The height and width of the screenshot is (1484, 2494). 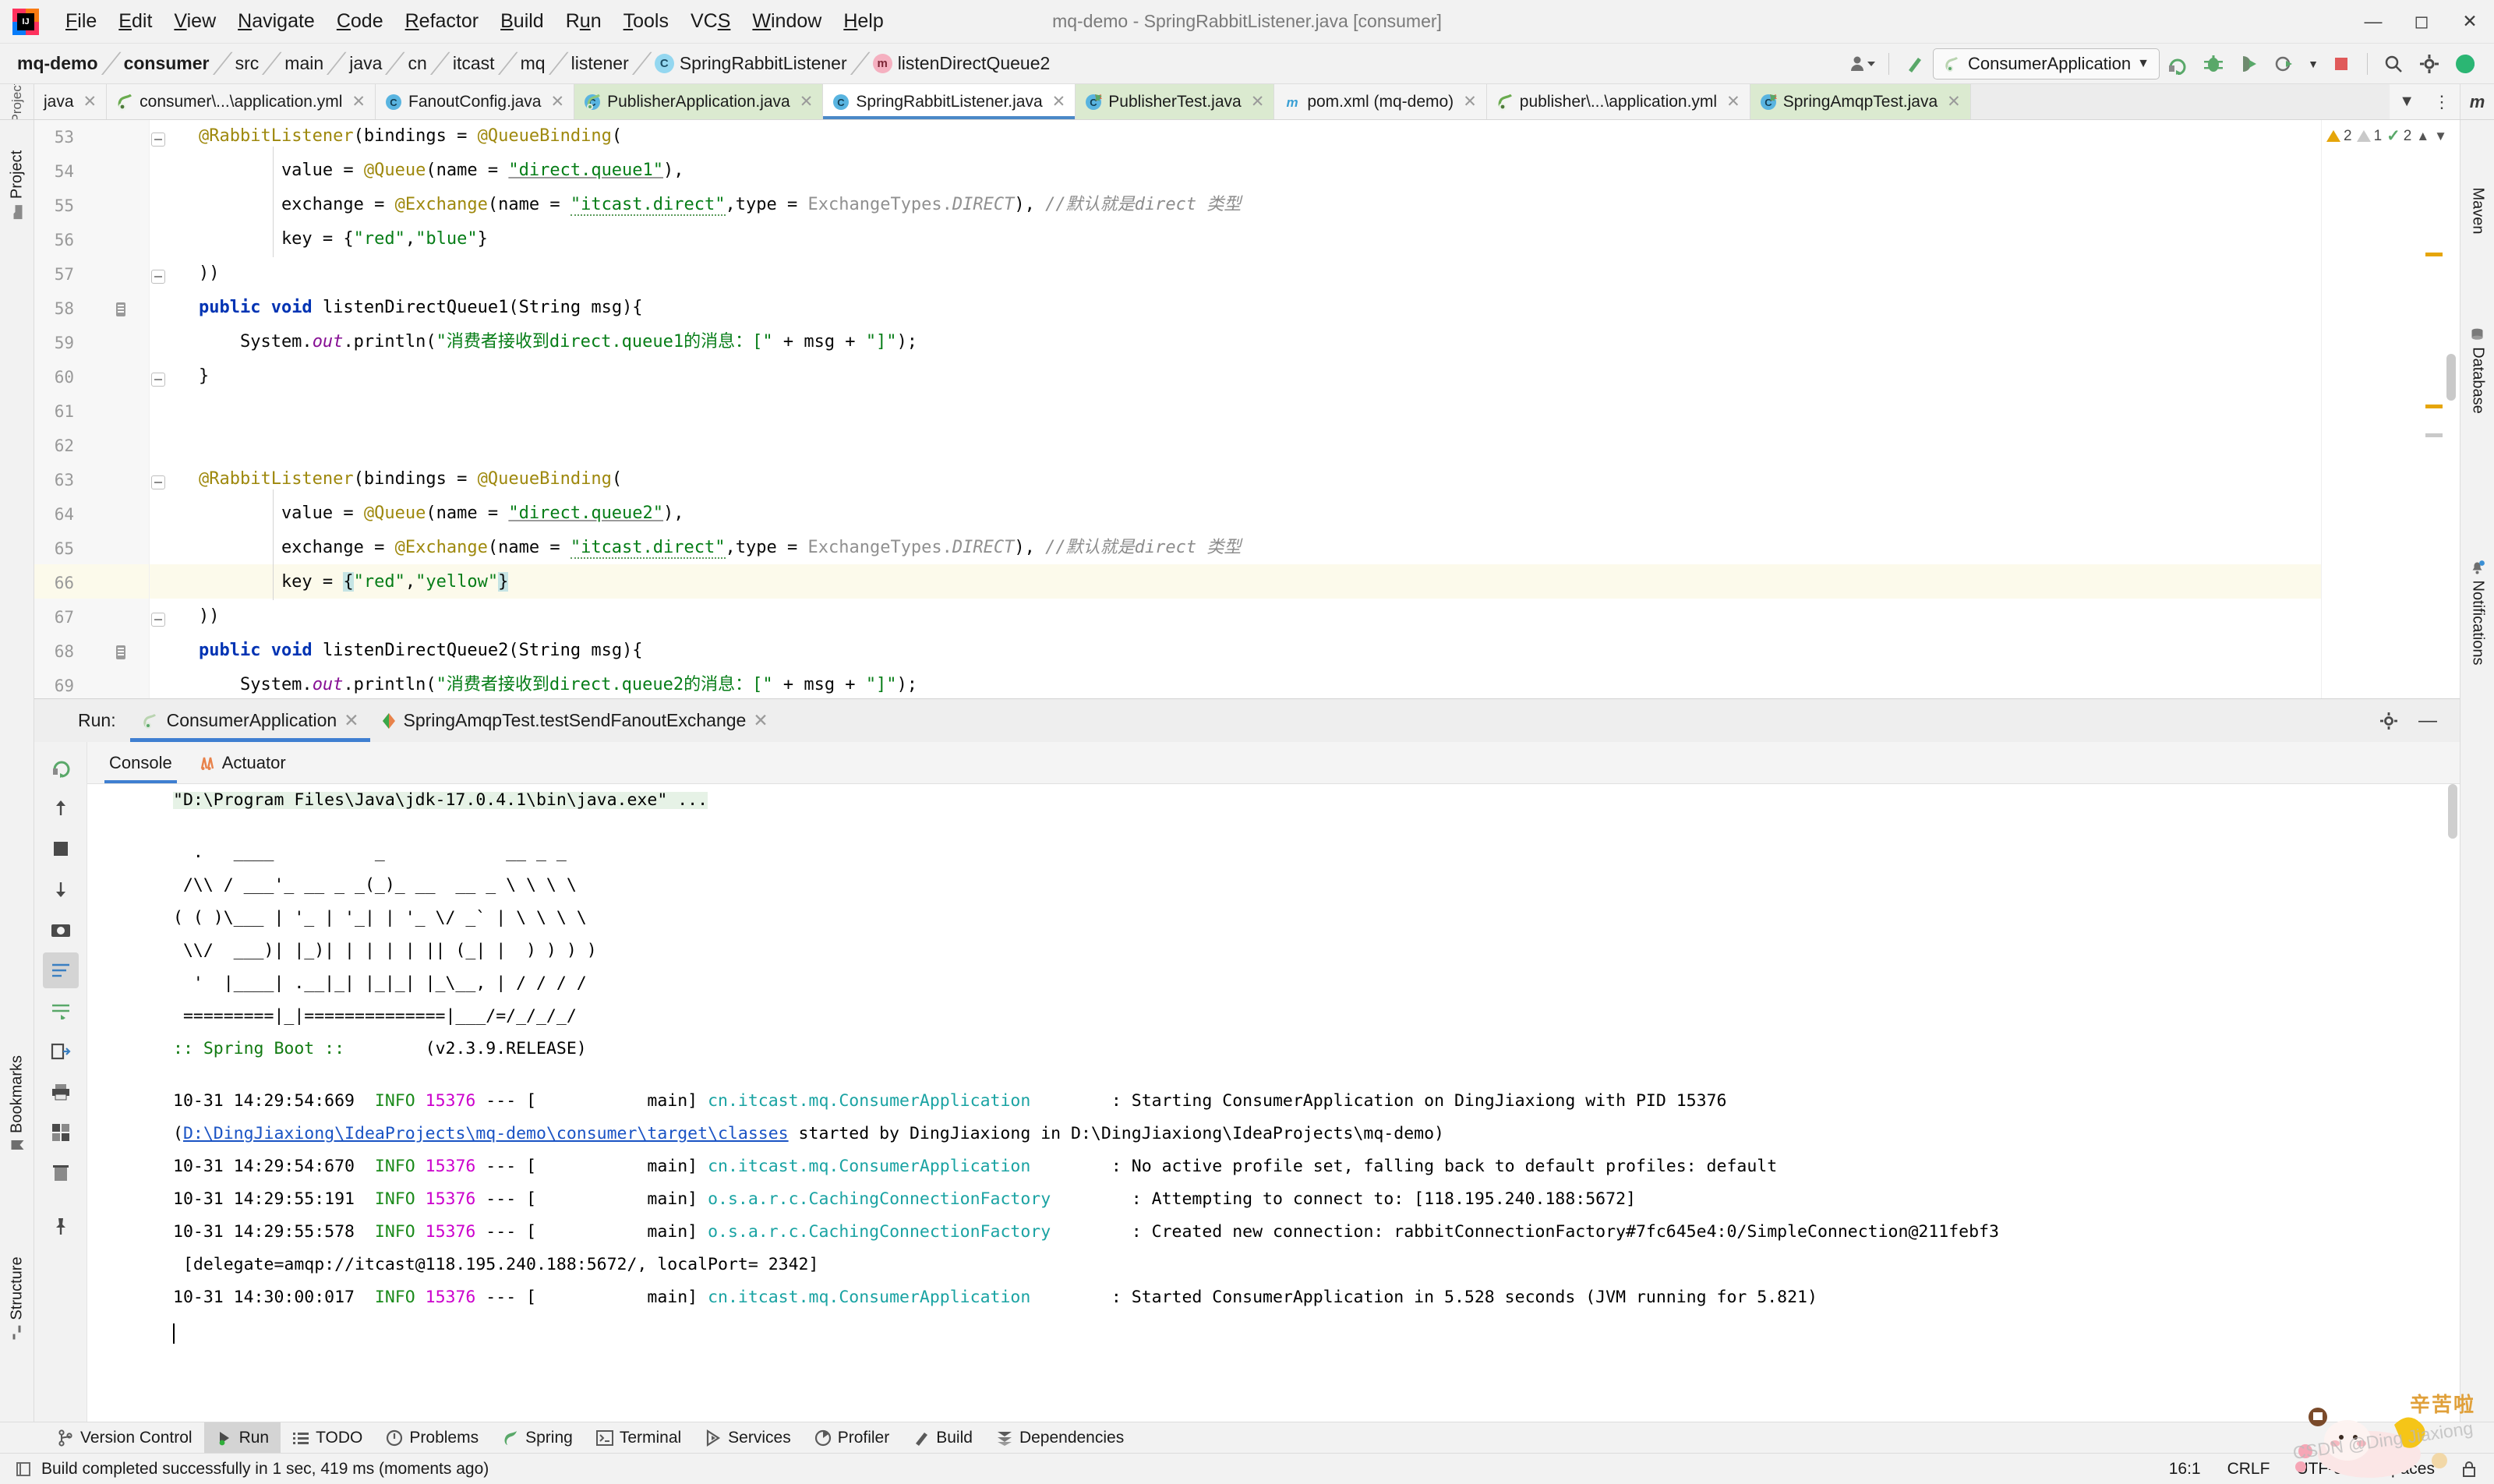 I want to click on build-hammer-icon, so click(x=1915, y=64).